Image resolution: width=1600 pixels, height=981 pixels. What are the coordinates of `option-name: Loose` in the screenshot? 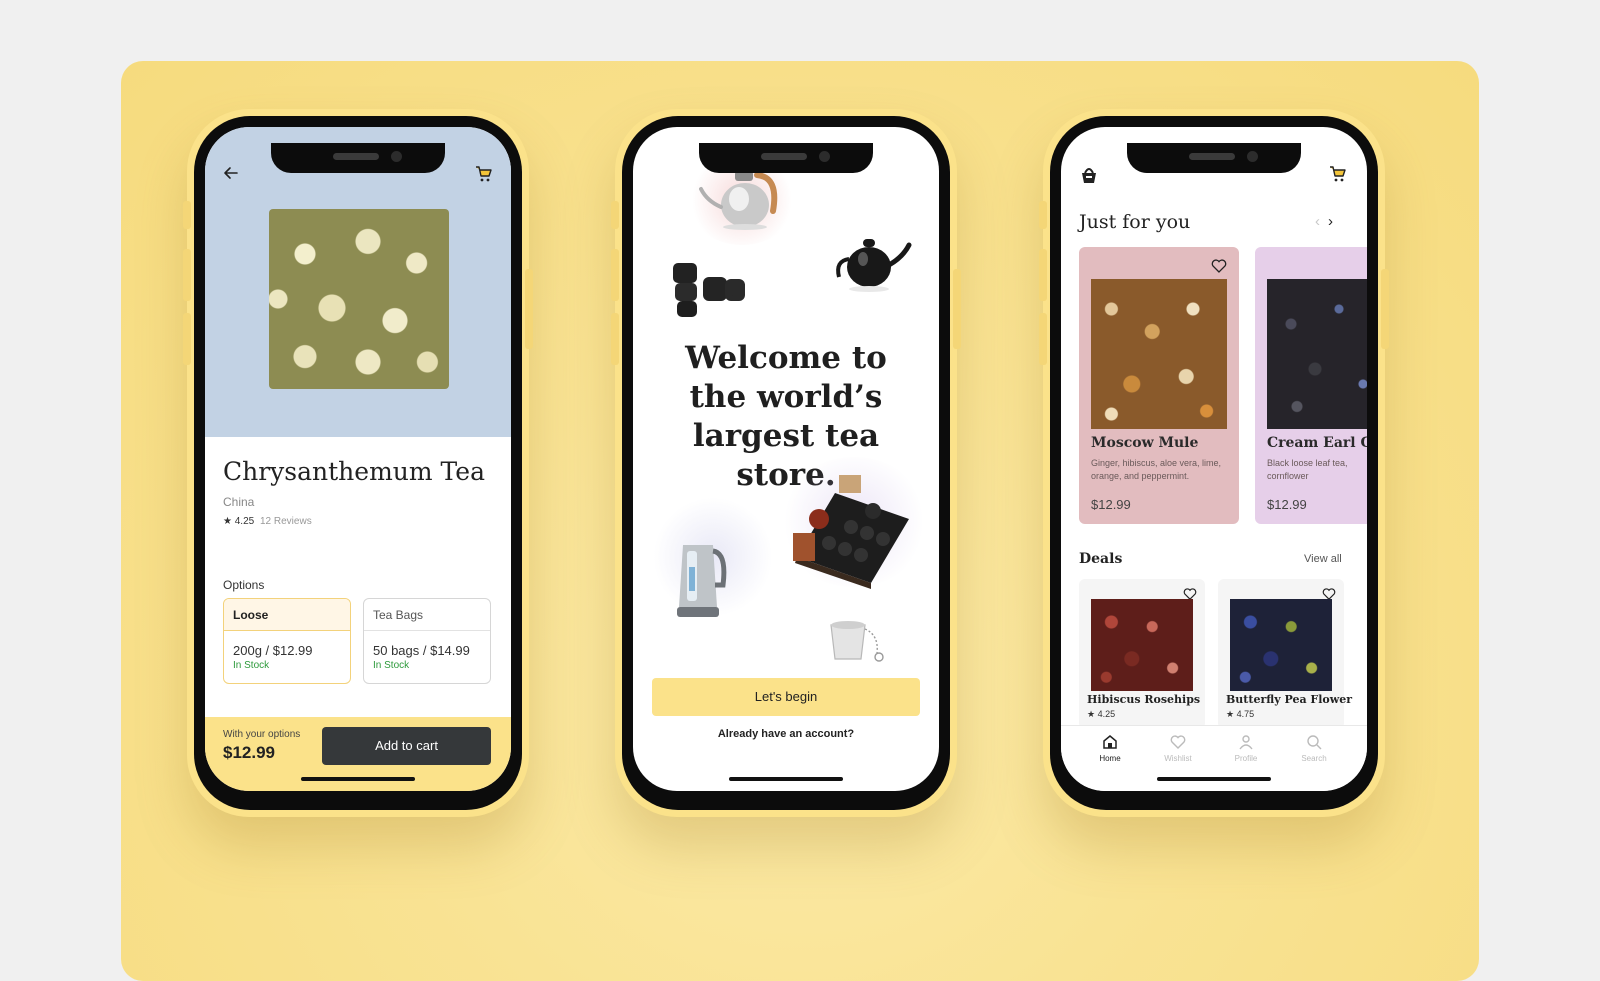 It's located at (287, 615).